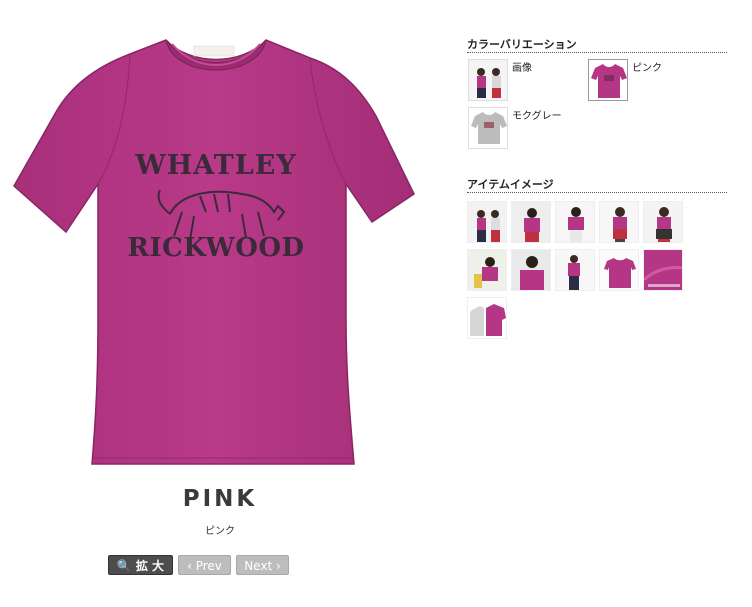  What do you see at coordinates (488, 128) in the screenshot?
I see `variation-thumb-grey` at bounding box center [488, 128].